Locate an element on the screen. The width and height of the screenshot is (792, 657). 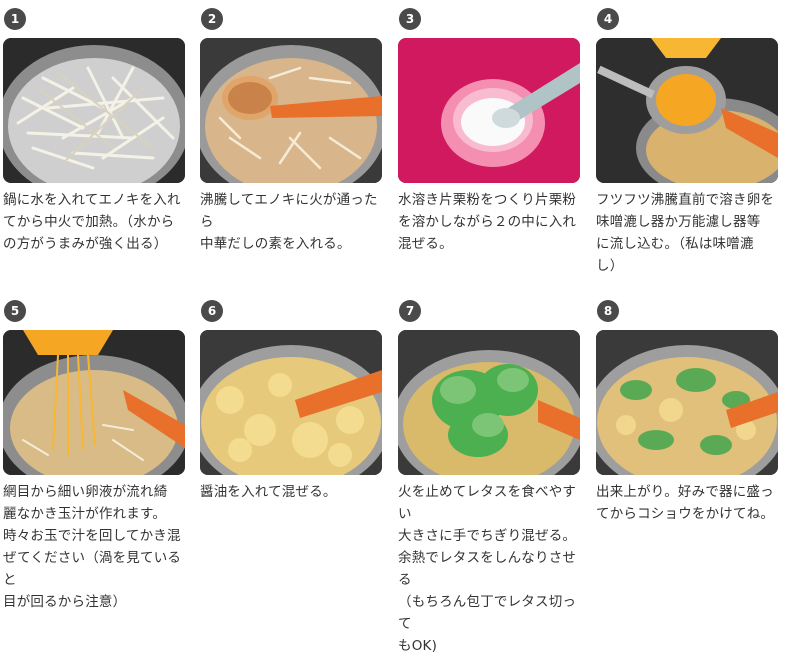
recipe-step-8: 8 出来上がり。好みで器に盛っ てからコショウをかけてね。 is located at coordinates (687, 412).